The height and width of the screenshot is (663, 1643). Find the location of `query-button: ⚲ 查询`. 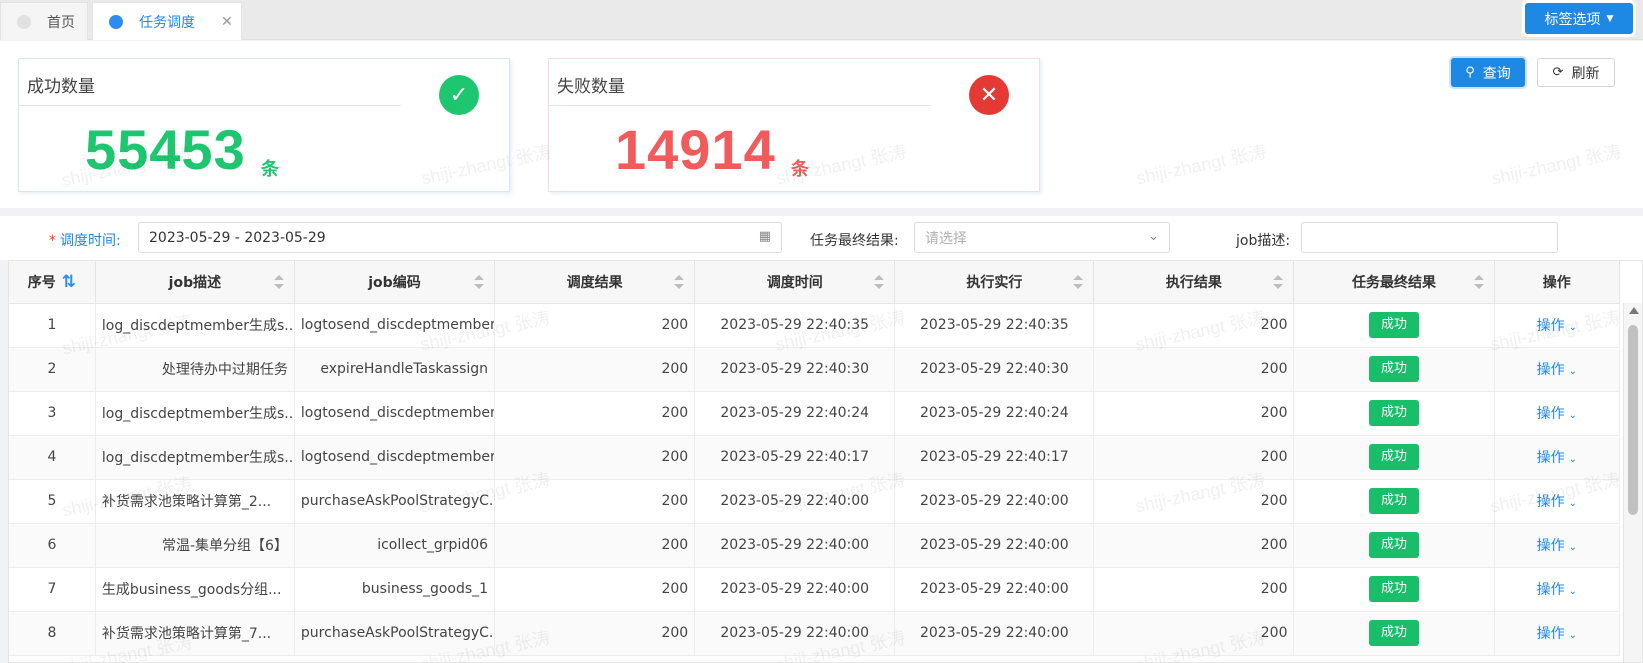

query-button: ⚲ 查询 is located at coordinates (1488, 72).